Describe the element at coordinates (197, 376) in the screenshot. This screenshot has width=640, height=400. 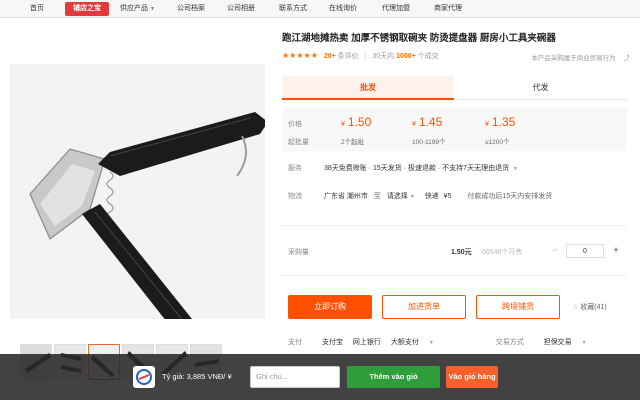
I see `exchange-rate: Tỷ giá: 3,885 VNĐ/ ¥` at that location.